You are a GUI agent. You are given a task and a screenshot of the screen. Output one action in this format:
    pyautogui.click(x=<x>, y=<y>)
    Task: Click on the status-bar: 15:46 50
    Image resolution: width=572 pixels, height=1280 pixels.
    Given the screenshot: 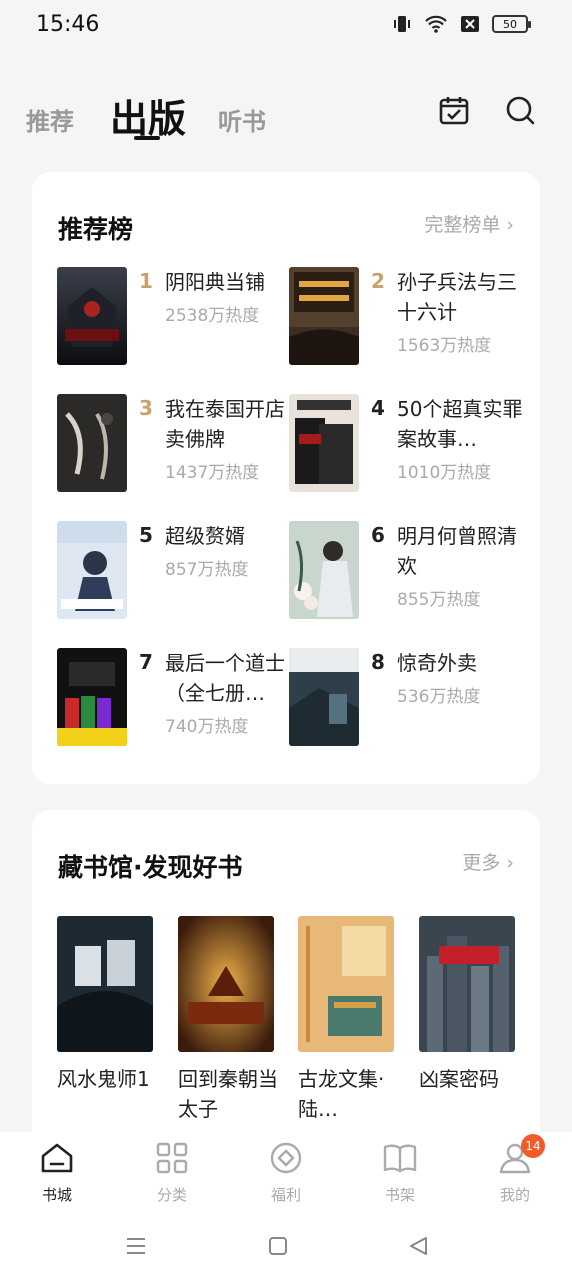 What is the action you would take?
    pyautogui.click(x=286, y=26)
    